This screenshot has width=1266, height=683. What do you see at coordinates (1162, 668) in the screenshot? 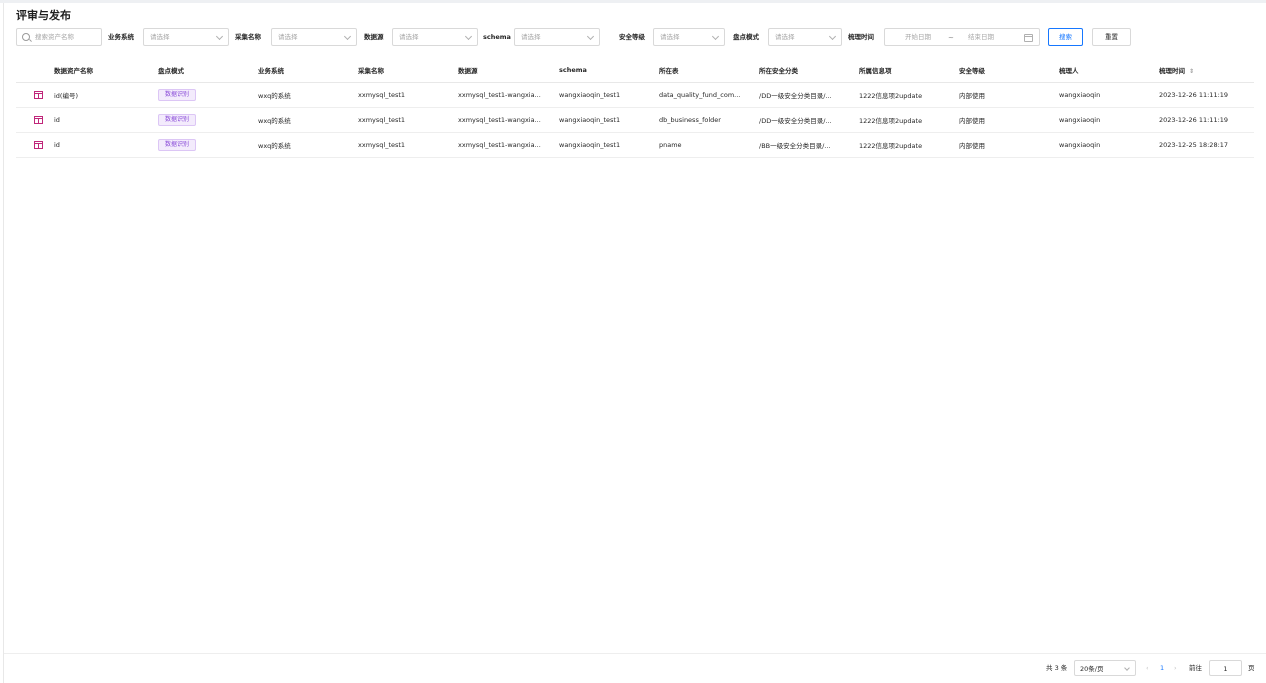
I see `page-number-current: 1` at bounding box center [1162, 668].